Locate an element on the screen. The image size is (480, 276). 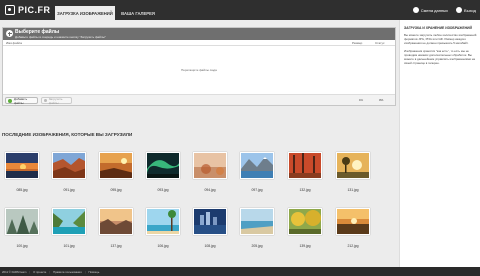
total-percent: 0% is located at coordinates (381, 100).